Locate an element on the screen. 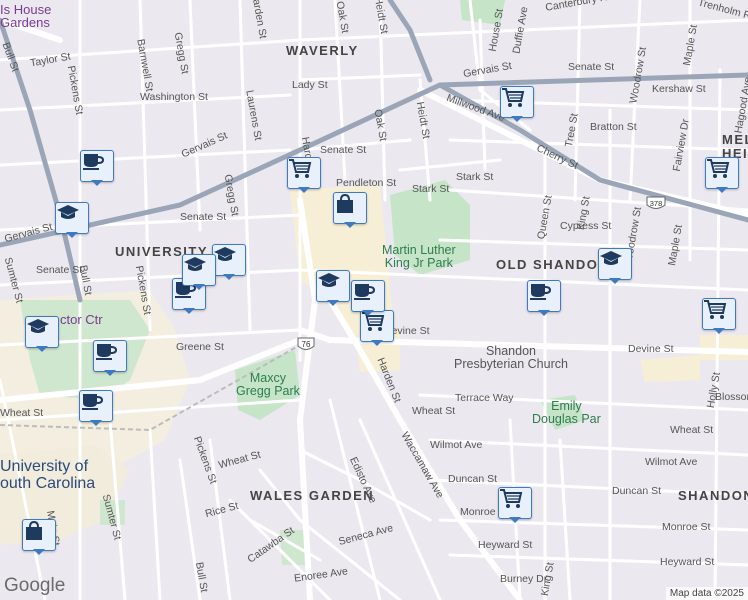  poi-label: ctor Ctr is located at coordinates (81, 319).